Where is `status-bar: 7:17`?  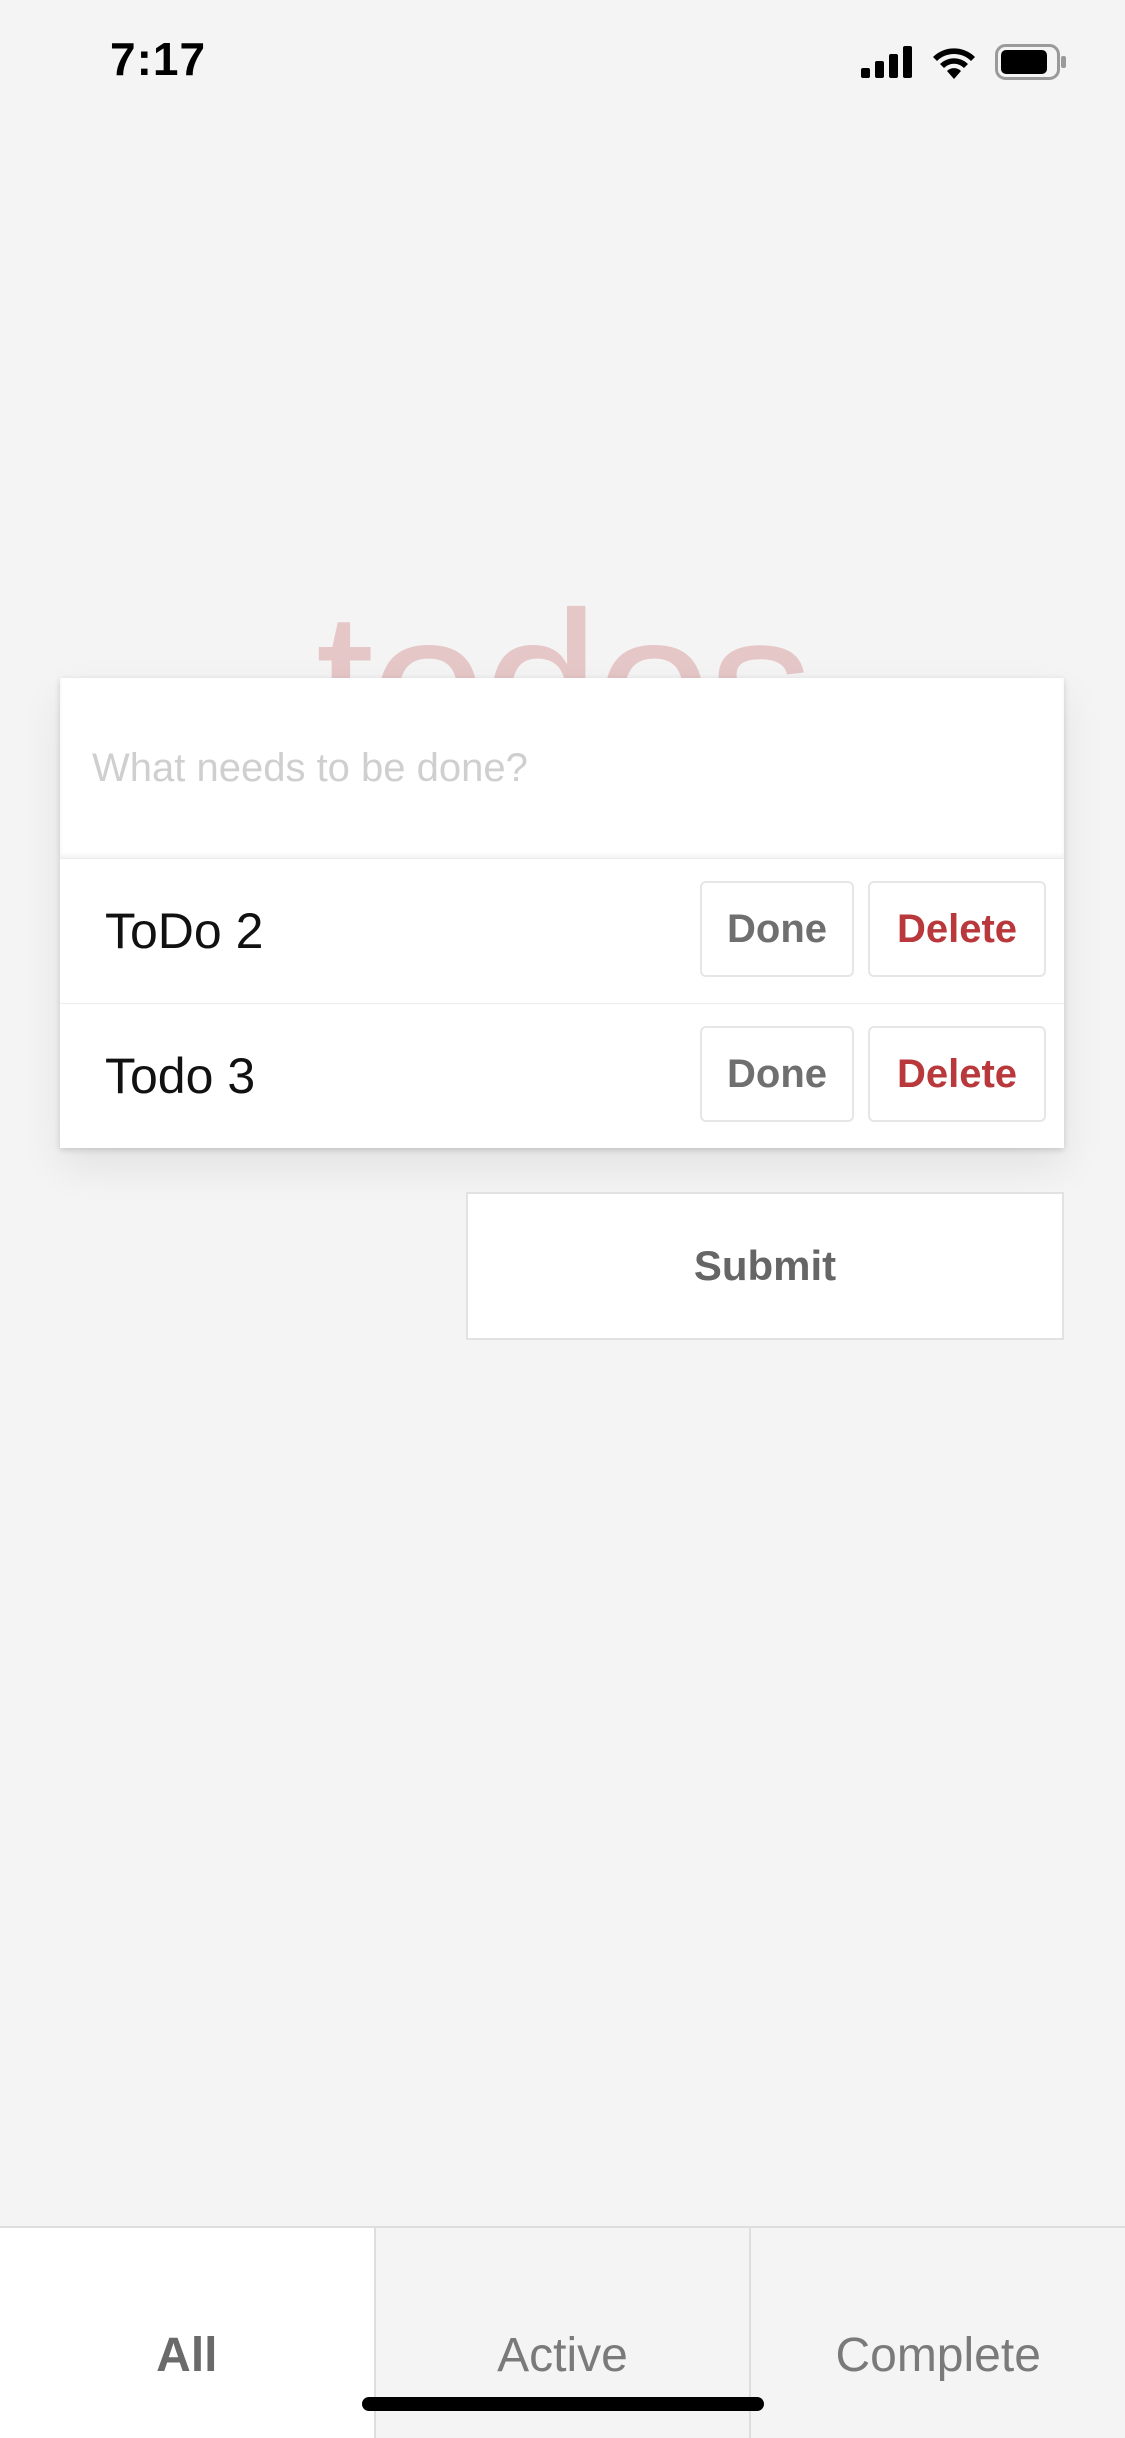 status-bar: 7:17 is located at coordinates (562, 60).